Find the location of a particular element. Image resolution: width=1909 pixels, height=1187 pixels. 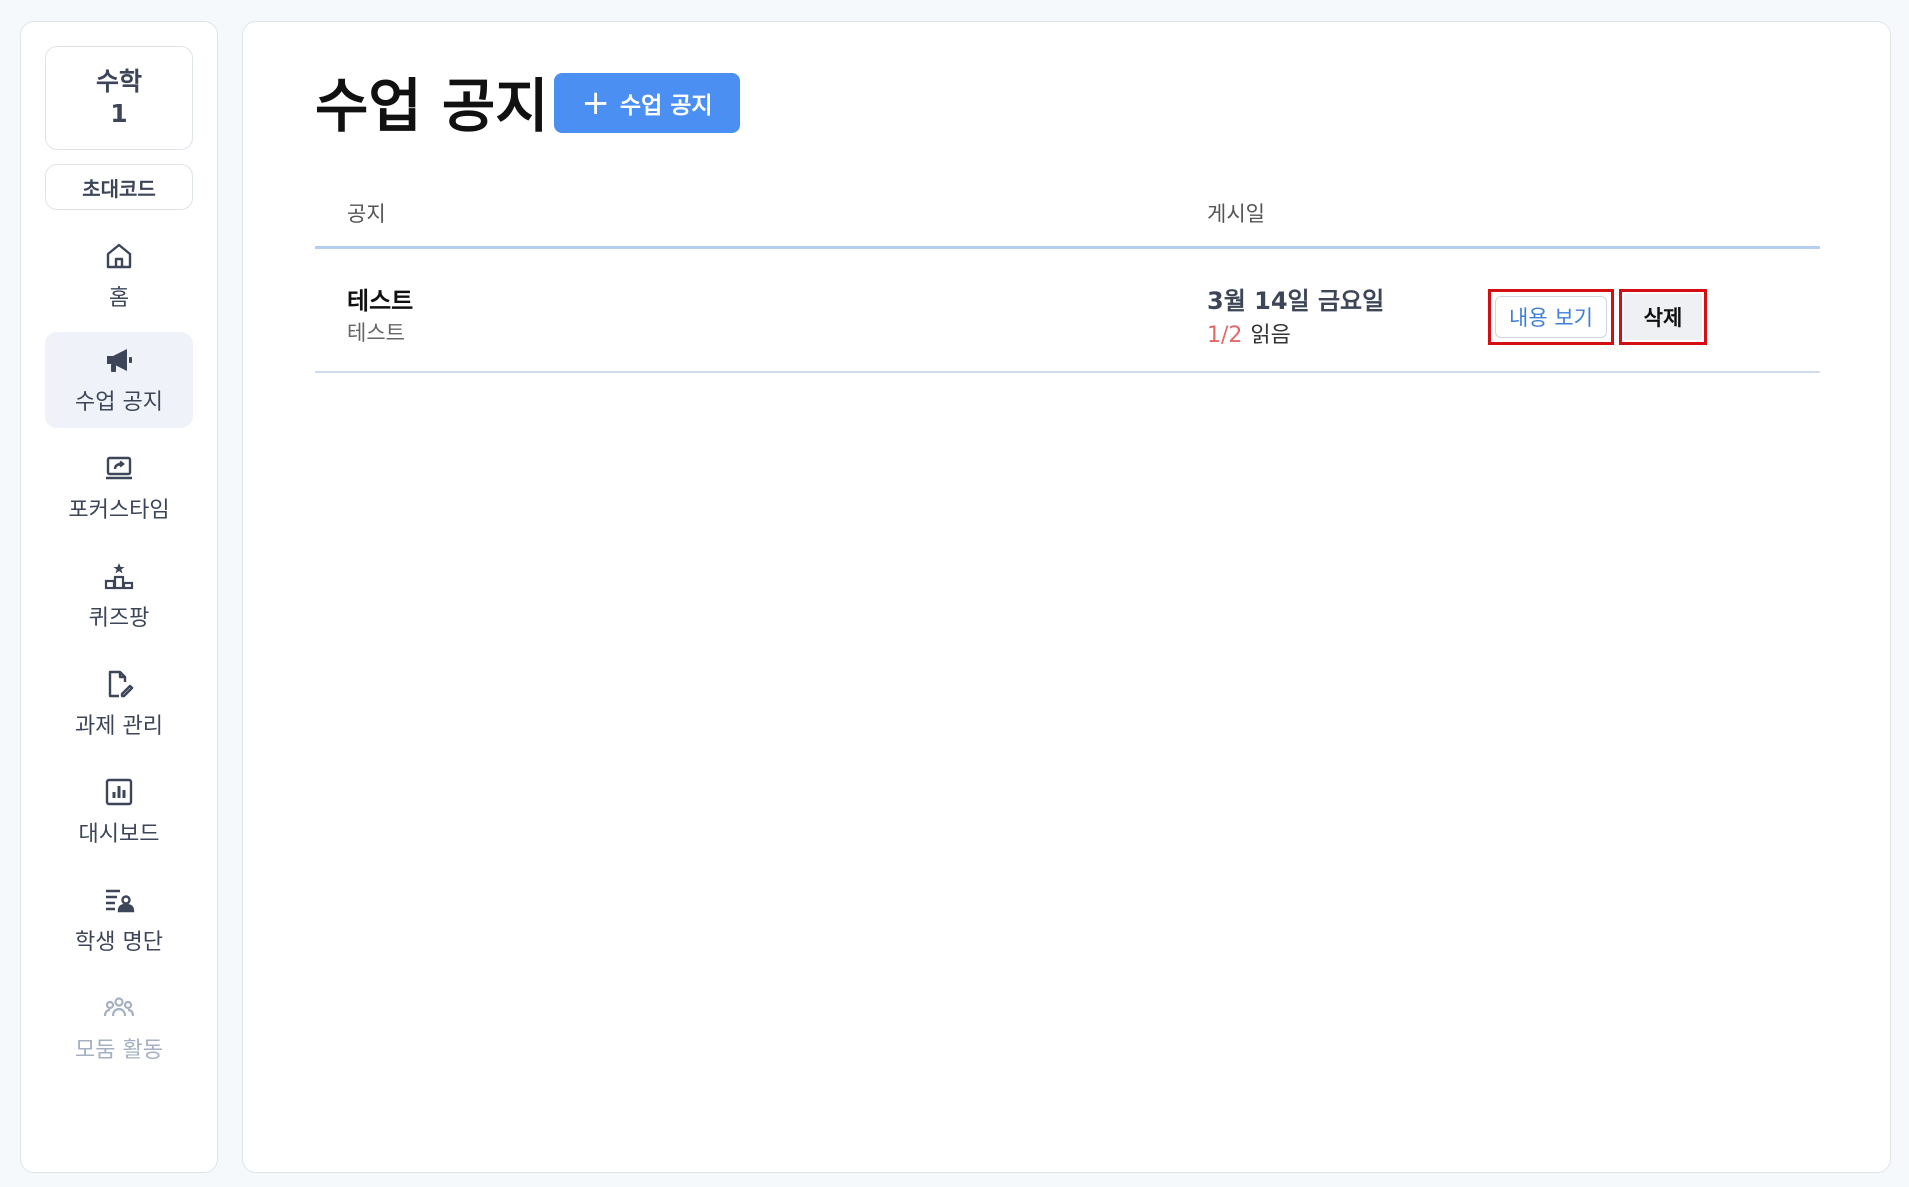

sidebar-item-label: 학생 명단 is located at coordinates (119, 942).